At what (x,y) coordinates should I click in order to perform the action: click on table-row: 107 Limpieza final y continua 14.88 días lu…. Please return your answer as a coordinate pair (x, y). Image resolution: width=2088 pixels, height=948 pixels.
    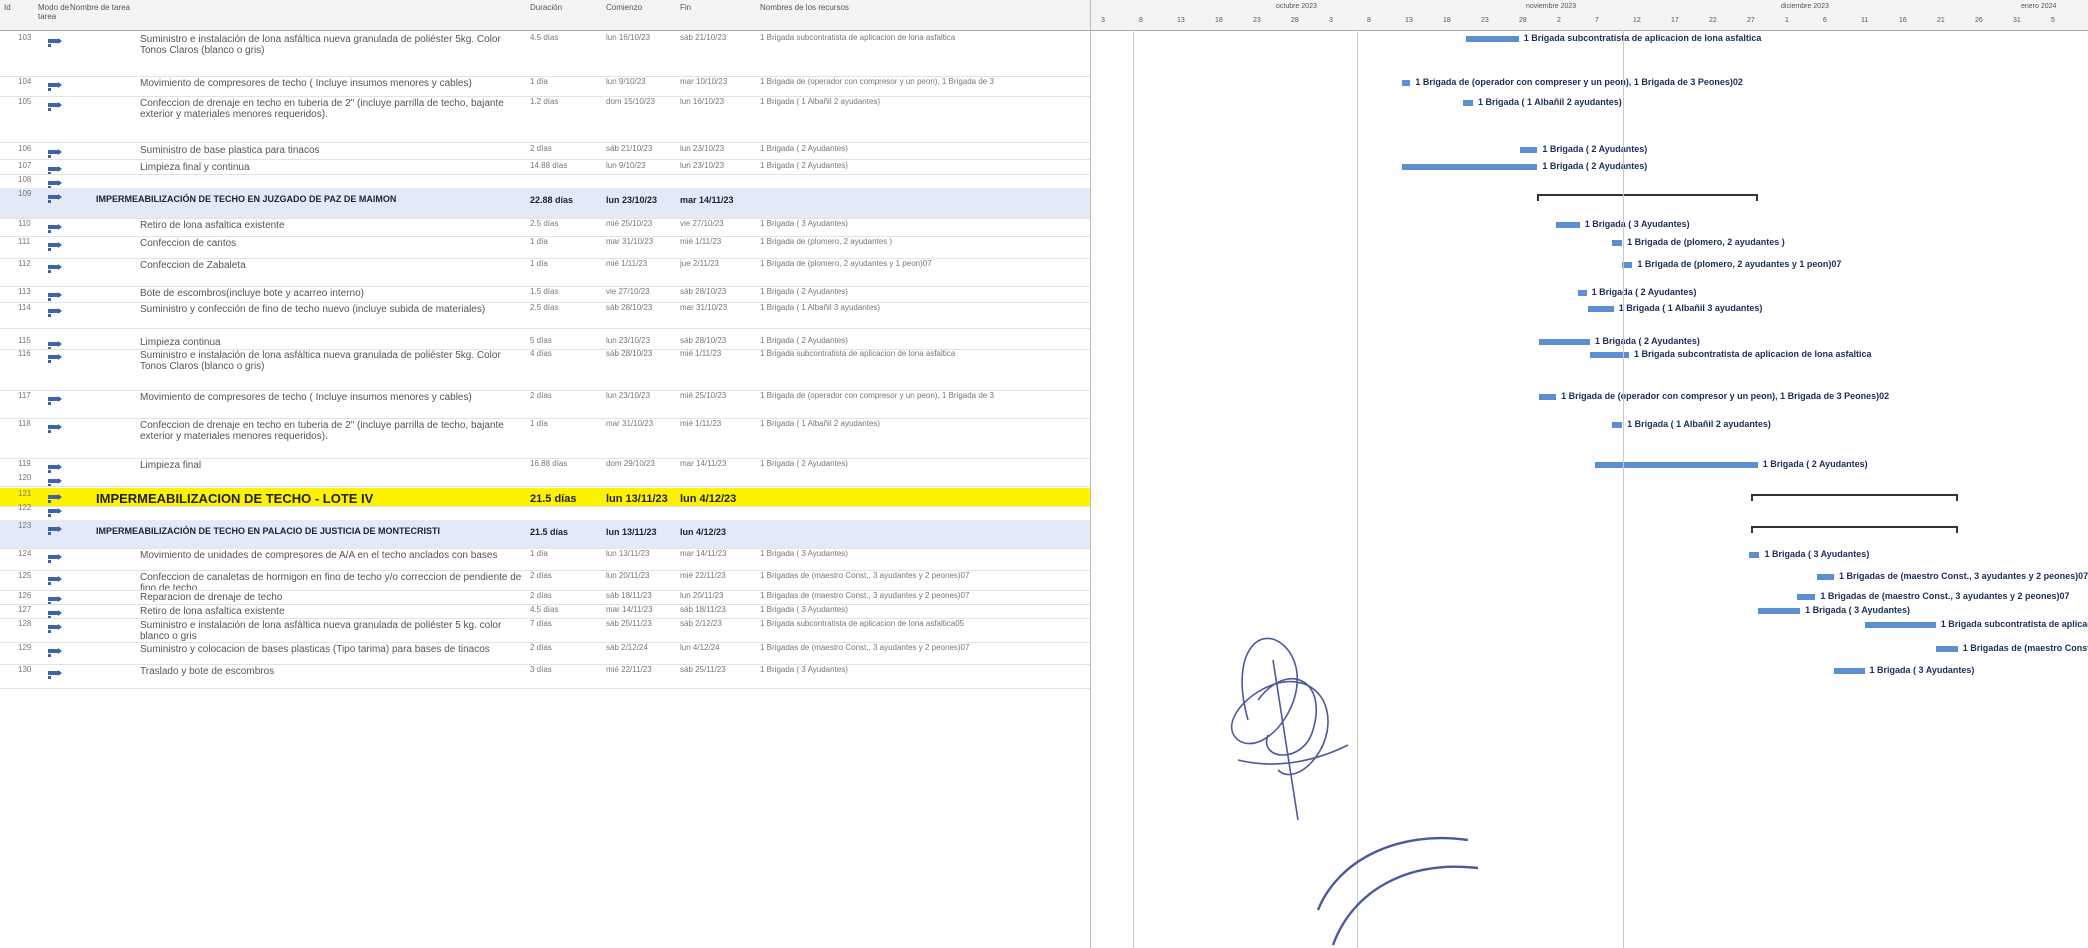
    Looking at the image, I should click on (545, 167).